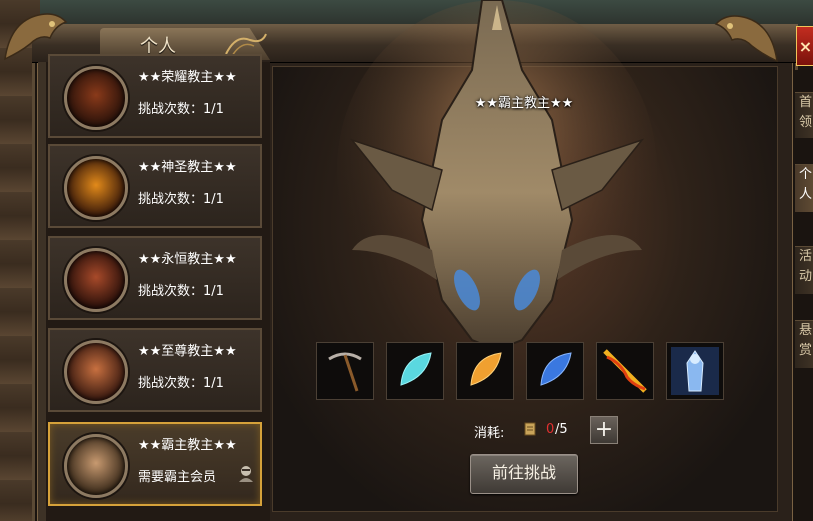 The image size is (813, 521). I want to click on boss-name: ★★永恒教主★★, so click(187, 259).